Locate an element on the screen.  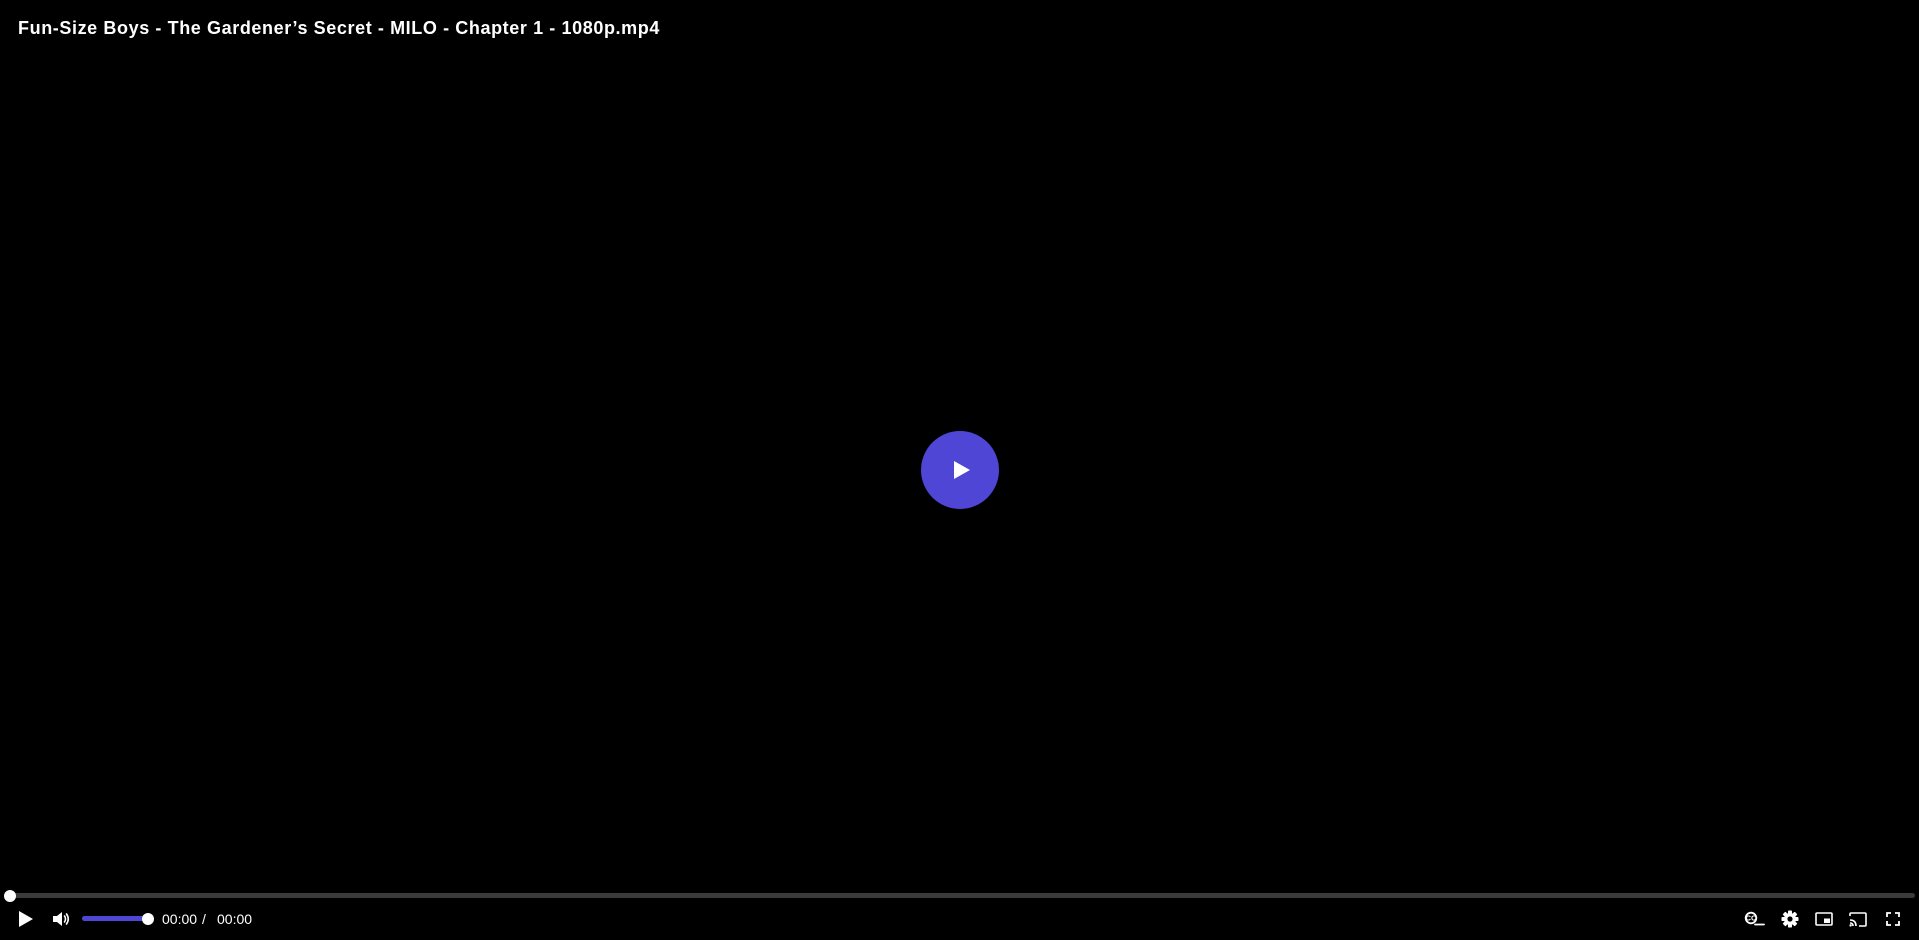
fullscreen-button is located at coordinates (1893, 919).